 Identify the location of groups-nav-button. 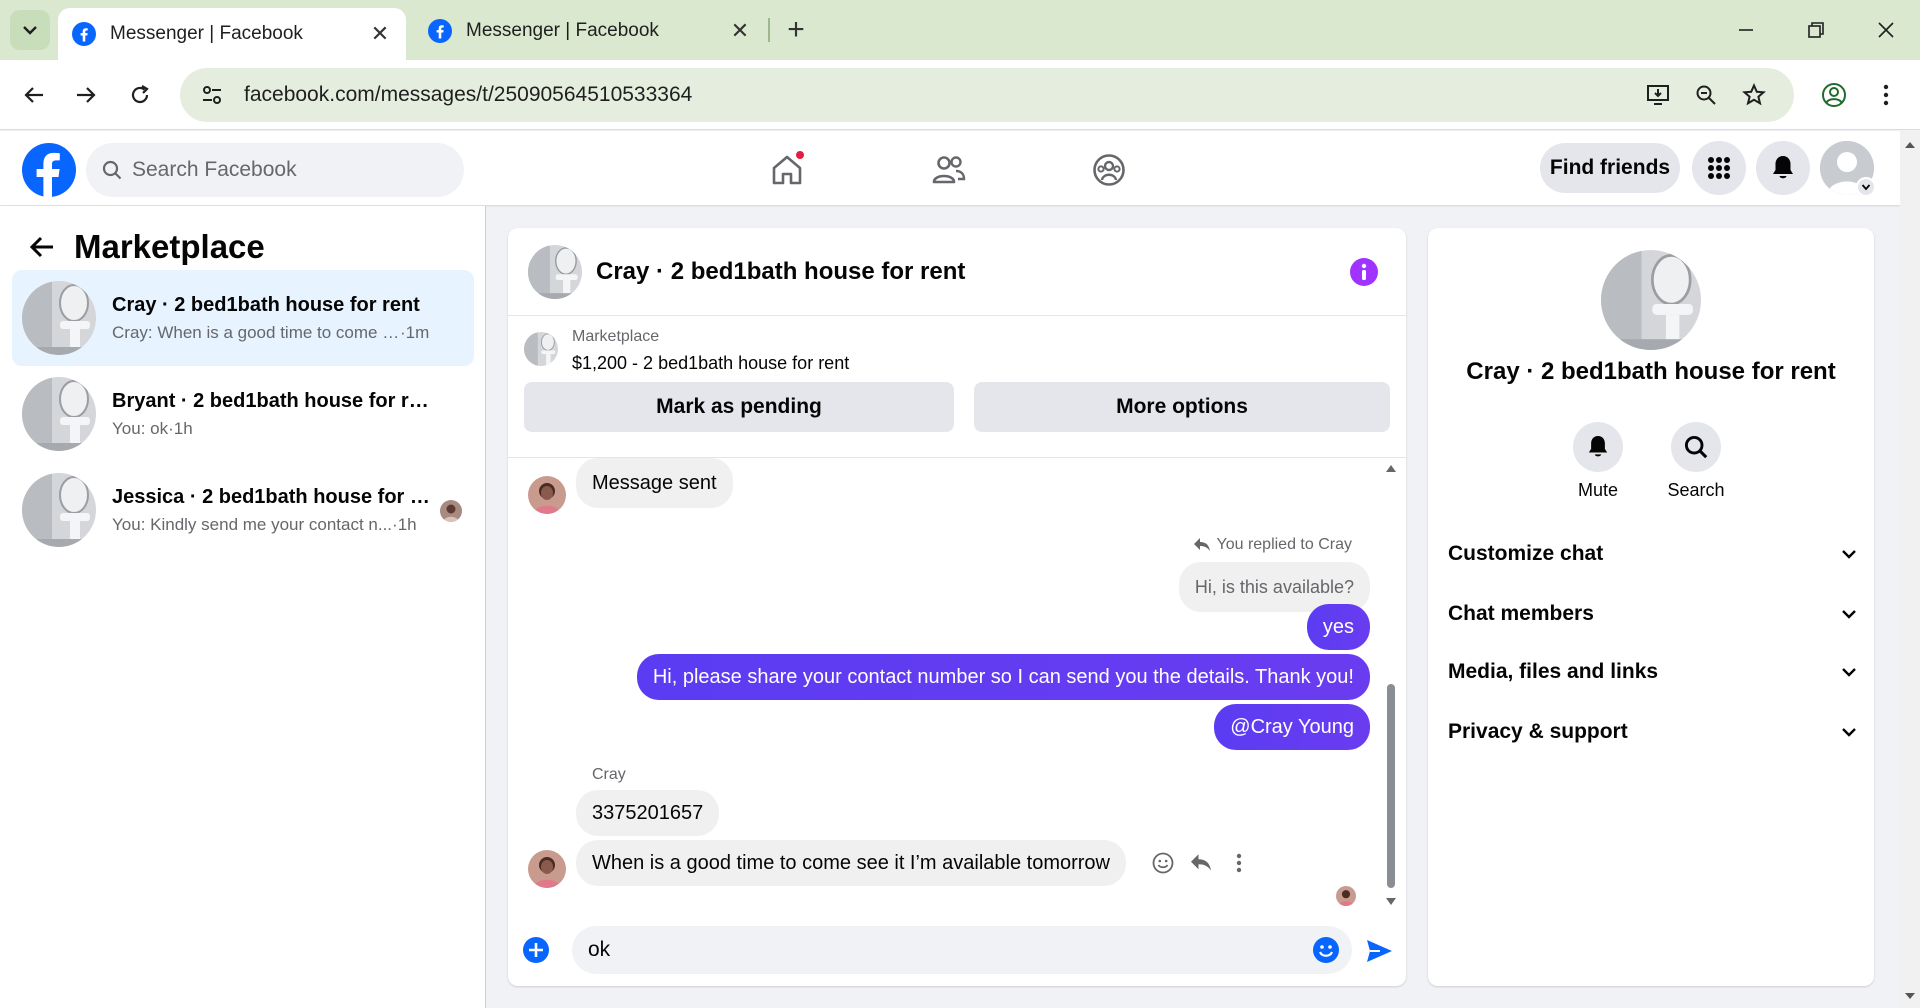
(1109, 170).